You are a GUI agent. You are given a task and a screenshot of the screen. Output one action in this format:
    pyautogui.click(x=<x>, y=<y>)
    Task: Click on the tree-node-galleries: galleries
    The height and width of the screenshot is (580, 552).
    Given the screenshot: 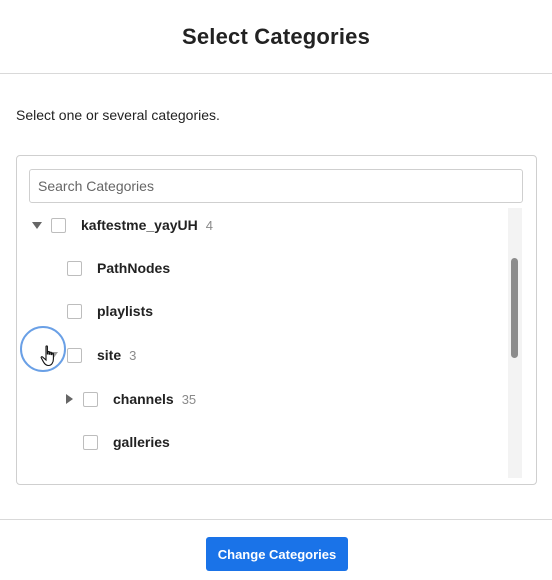 What is the action you would take?
    pyautogui.click(x=126, y=442)
    